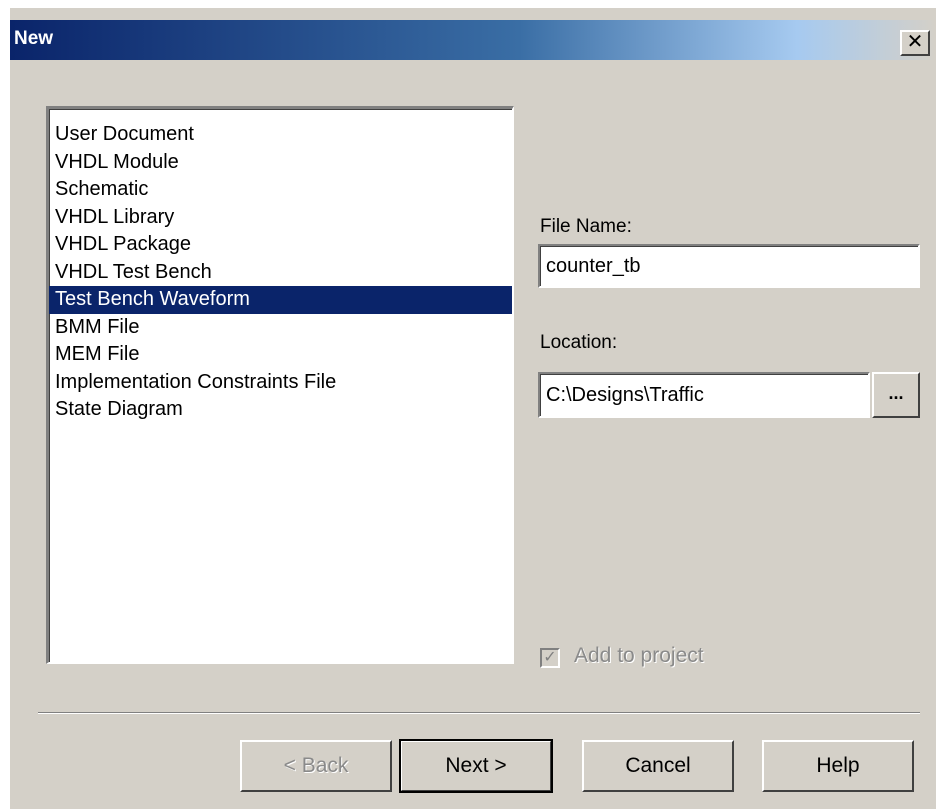  I want to click on location-label: Location:, so click(579, 342).